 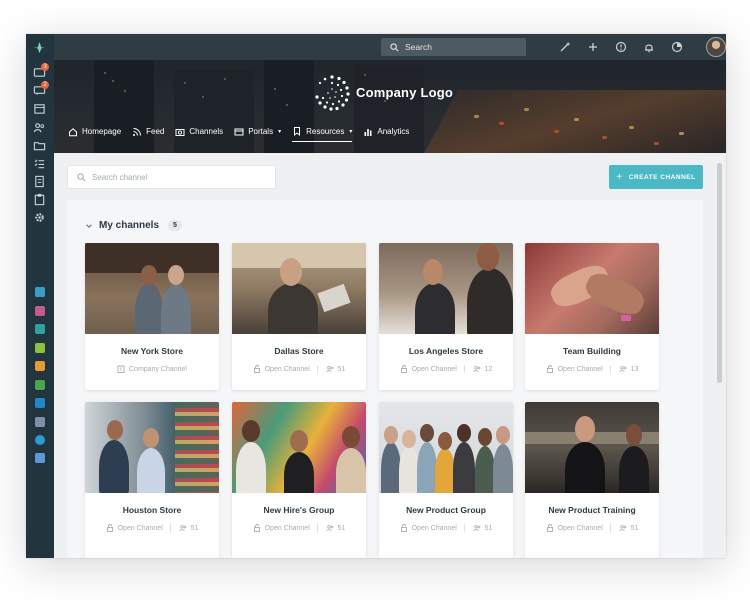 What do you see at coordinates (649, 47) in the screenshot?
I see `bell-icon` at bounding box center [649, 47].